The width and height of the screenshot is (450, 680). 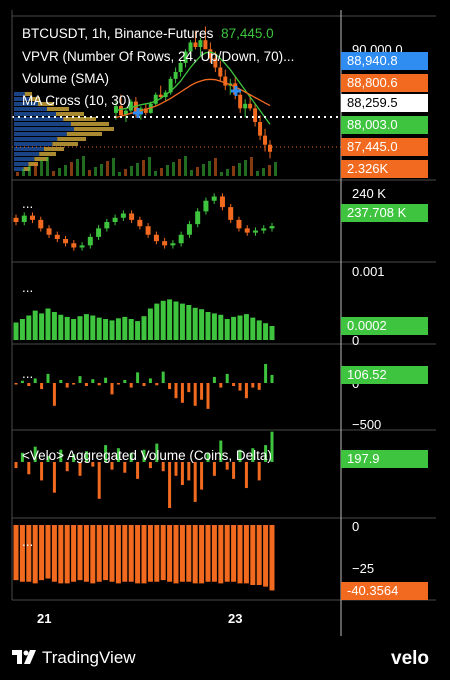 What do you see at coordinates (384, 459) in the screenshot?
I see `pane5-value-tag: 197.9` at bounding box center [384, 459].